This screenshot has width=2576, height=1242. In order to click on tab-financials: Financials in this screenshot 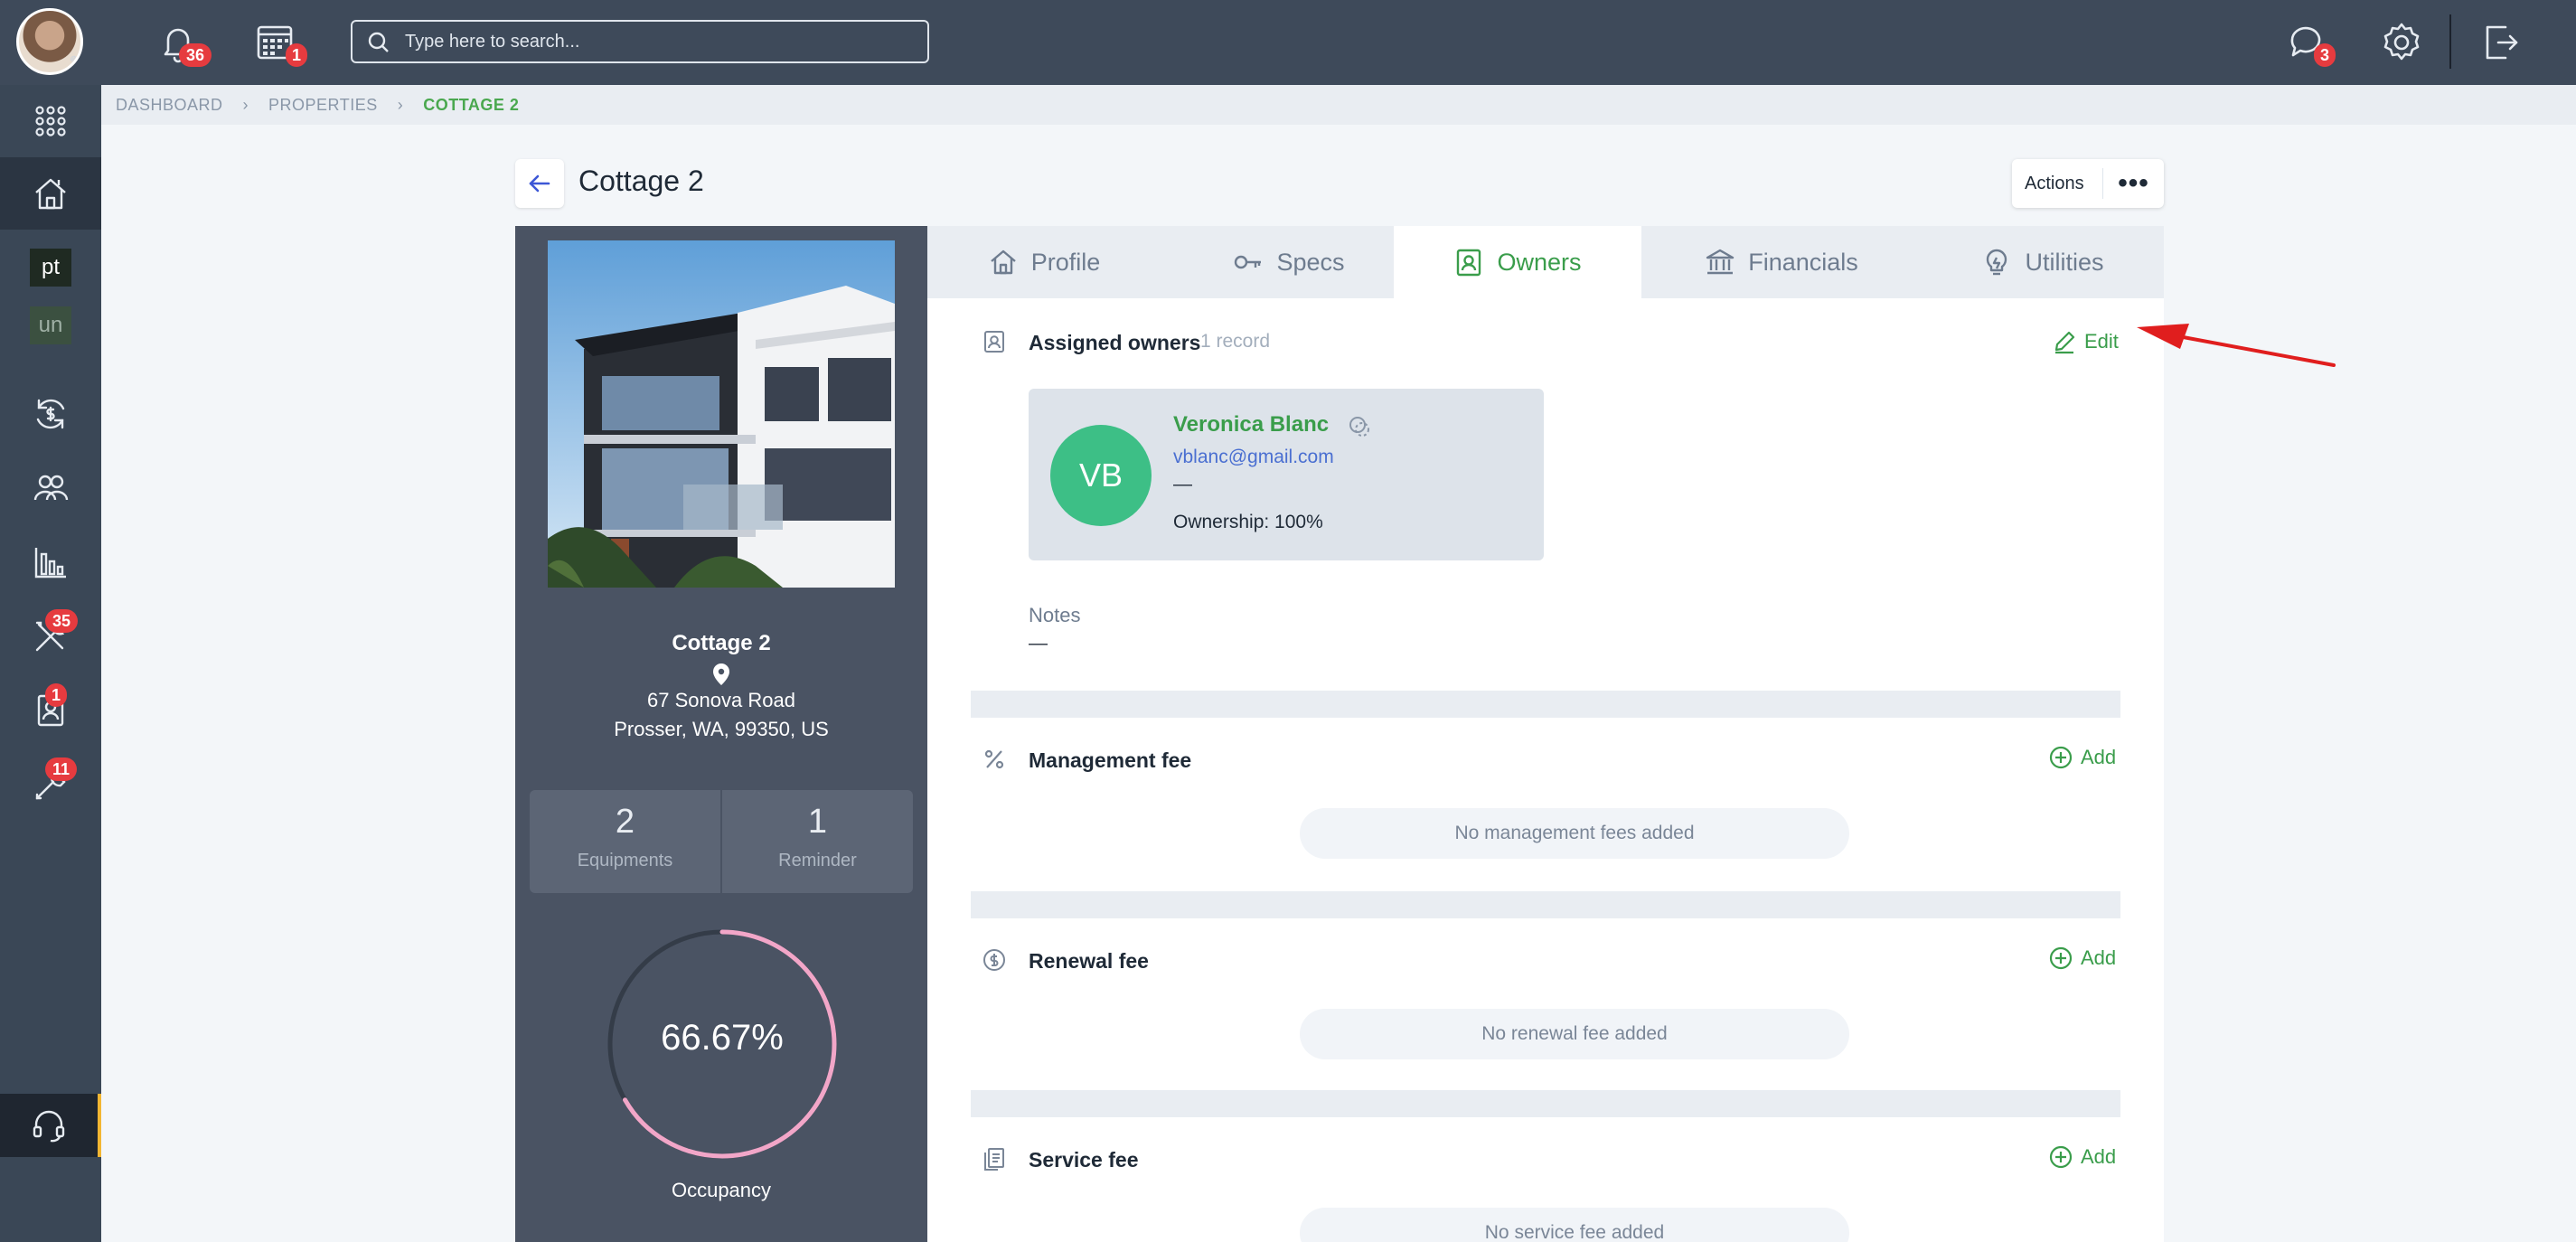, I will do `click(1781, 262)`.